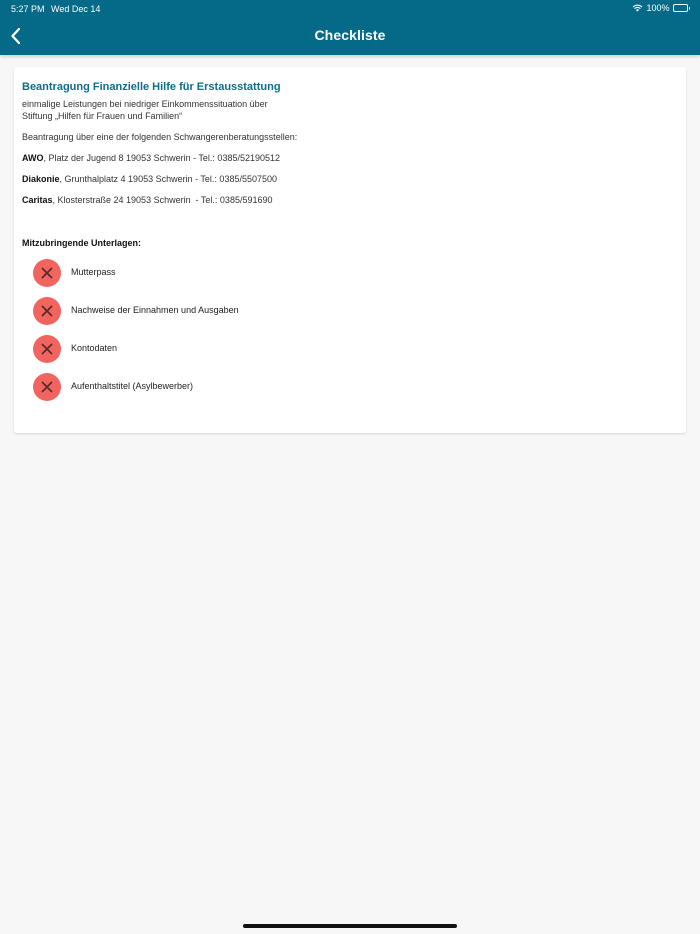  I want to click on document-item-aufenthaltstitel: Aufenthaltstitel (Asylbewerber), so click(283, 387).